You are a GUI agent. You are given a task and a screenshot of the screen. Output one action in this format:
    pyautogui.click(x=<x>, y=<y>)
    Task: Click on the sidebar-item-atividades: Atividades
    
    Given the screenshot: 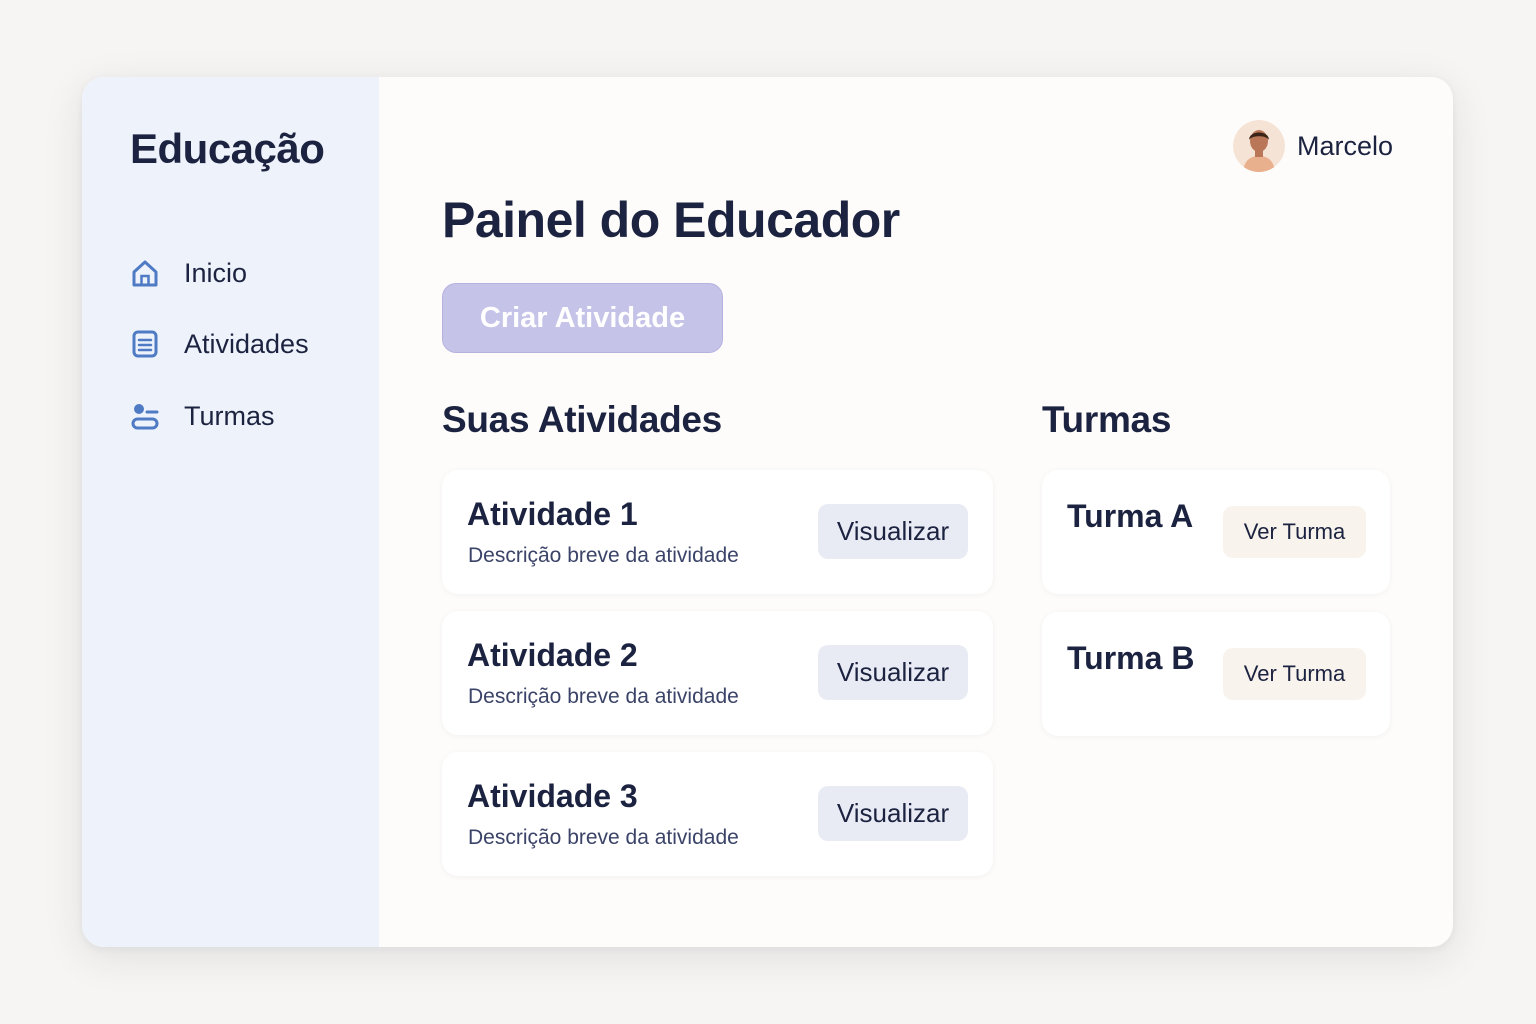 What is the action you would take?
    pyautogui.click(x=240, y=344)
    